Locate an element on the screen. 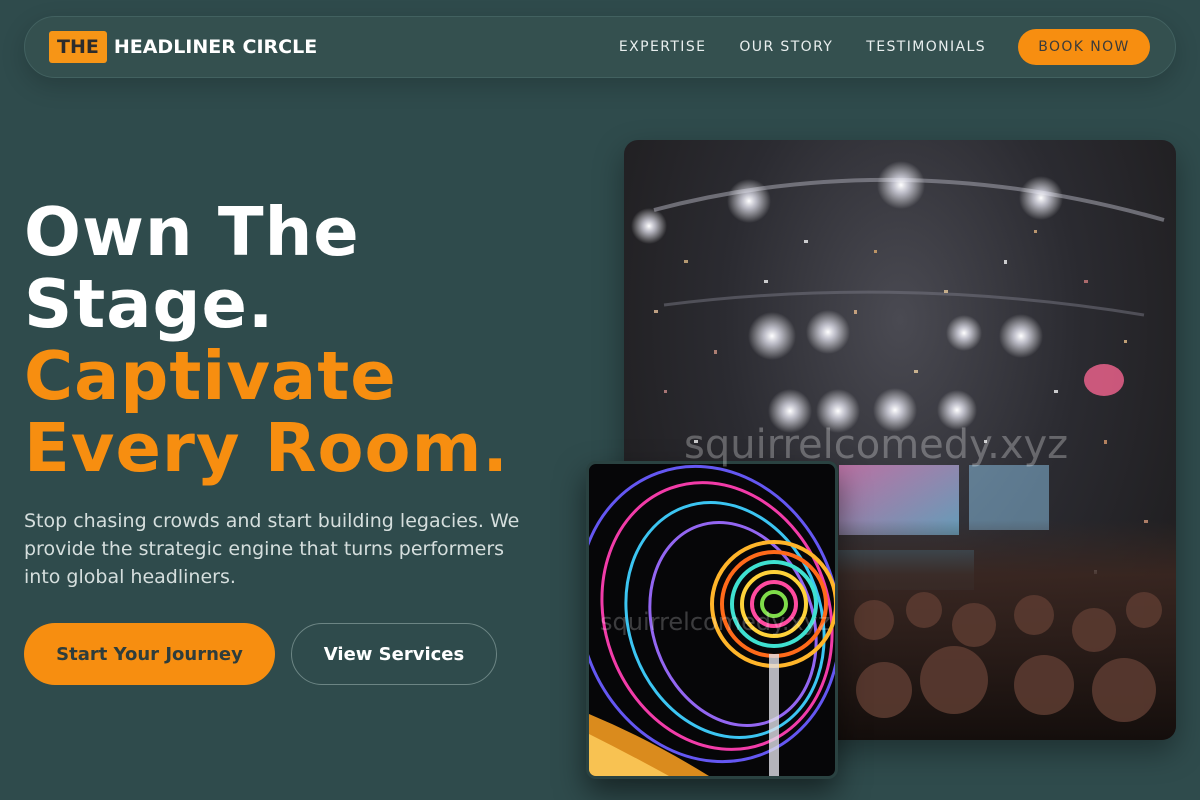 The image size is (1200, 800). start-journey-button: Start Your Journey is located at coordinates (149, 654).